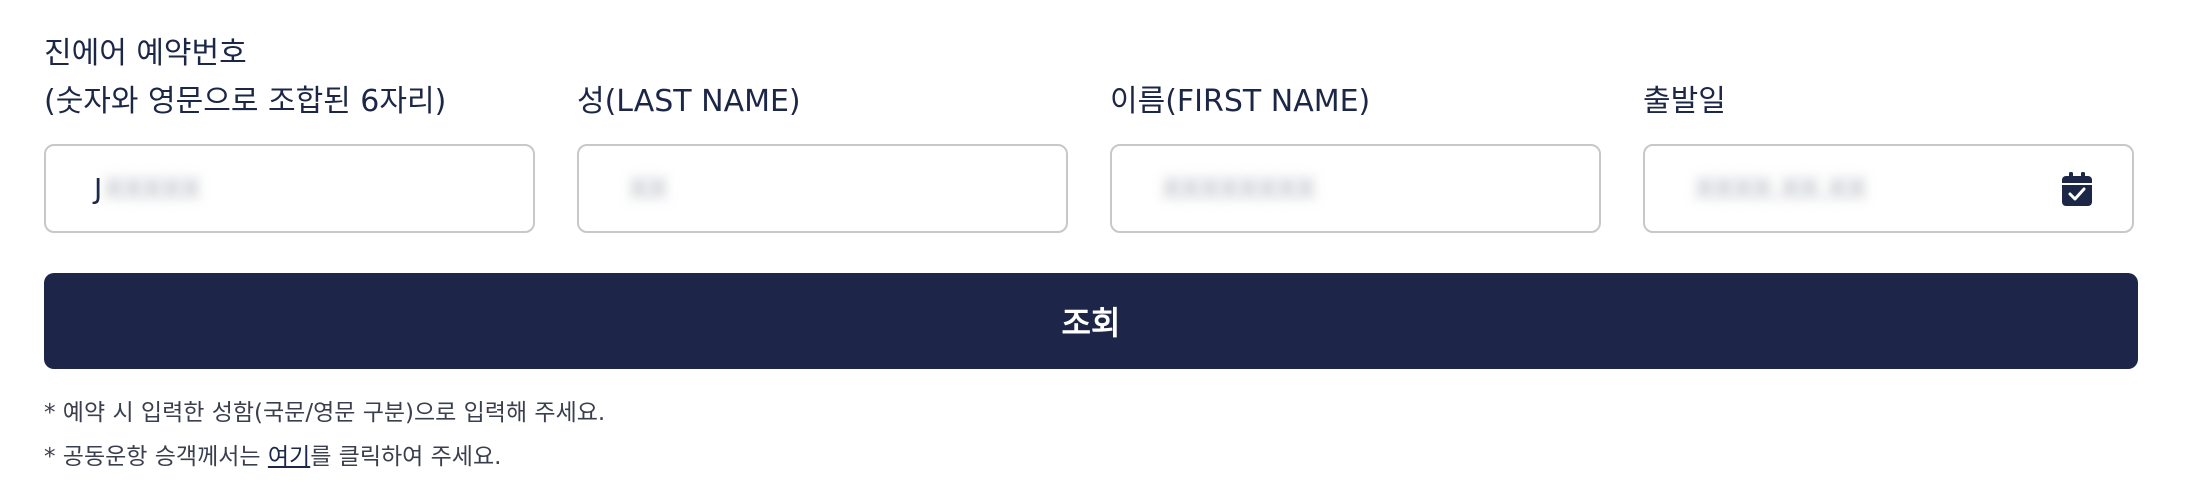 The width and height of the screenshot is (2190, 502). I want to click on departure-date-obscured: XXXX.XX.XX, so click(1781, 188).